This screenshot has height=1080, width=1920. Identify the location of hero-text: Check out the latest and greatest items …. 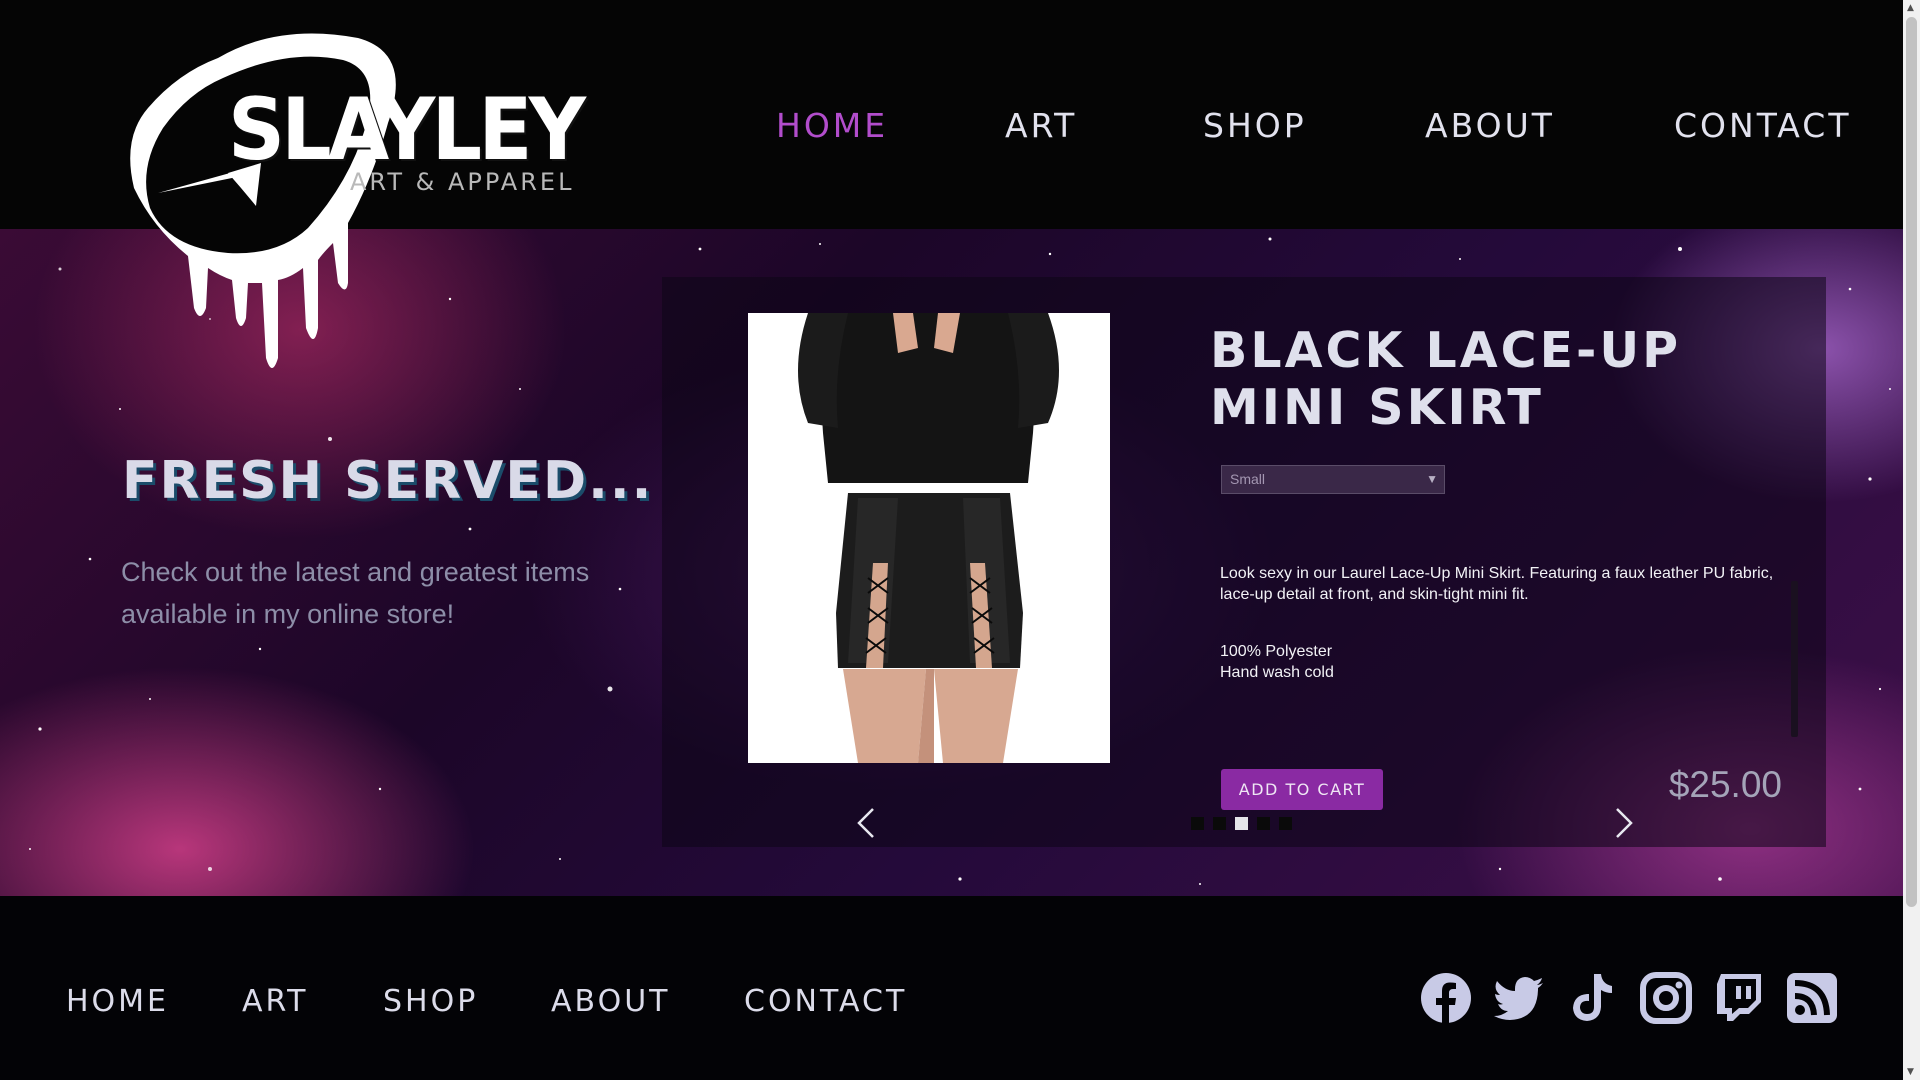
(355, 593).